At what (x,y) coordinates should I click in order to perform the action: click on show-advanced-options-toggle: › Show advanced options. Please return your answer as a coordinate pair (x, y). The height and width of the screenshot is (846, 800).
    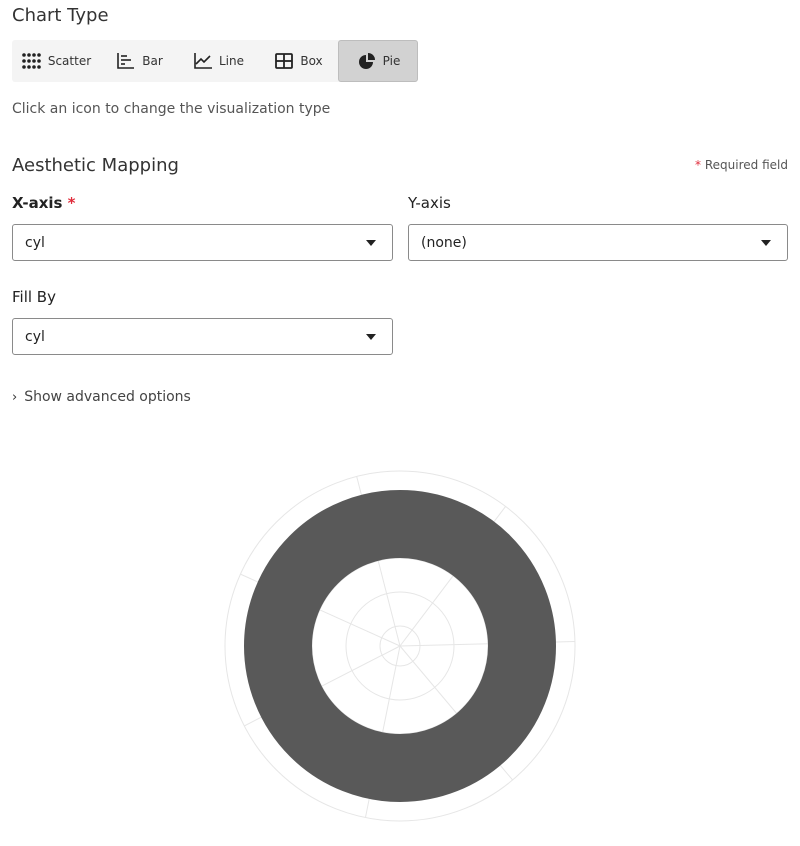
    Looking at the image, I should click on (101, 397).